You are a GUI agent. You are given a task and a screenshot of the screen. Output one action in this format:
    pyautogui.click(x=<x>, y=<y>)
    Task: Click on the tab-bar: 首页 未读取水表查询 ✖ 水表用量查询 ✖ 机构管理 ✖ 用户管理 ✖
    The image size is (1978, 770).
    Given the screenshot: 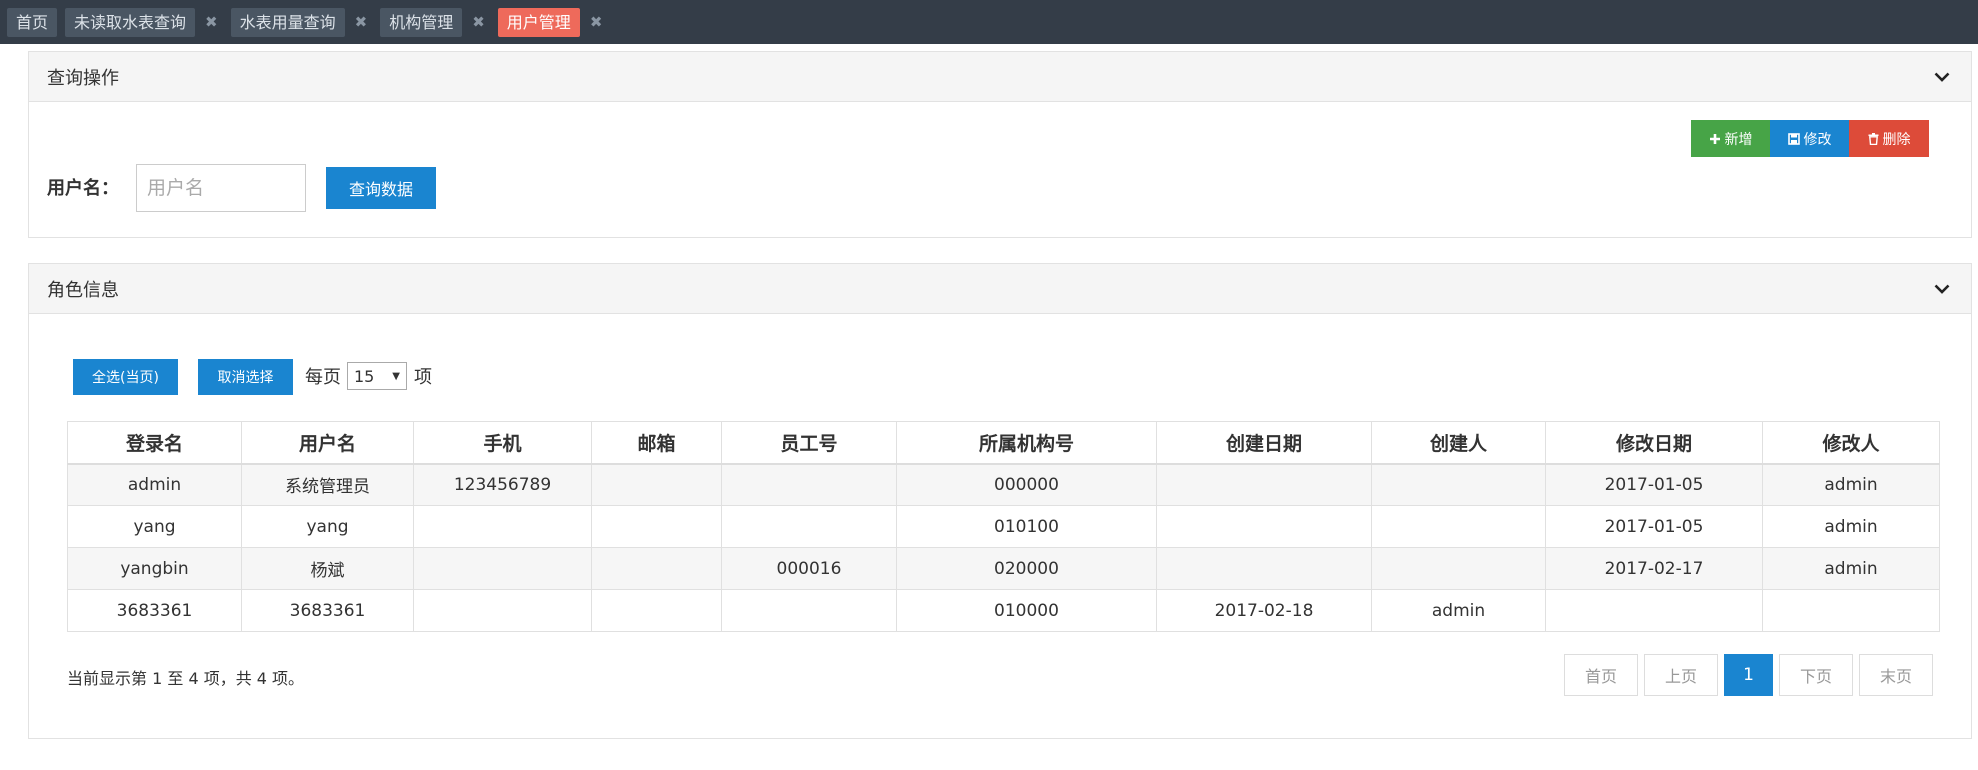 What is the action you would take?
    pyautogui.click(x=989, y=22)
    